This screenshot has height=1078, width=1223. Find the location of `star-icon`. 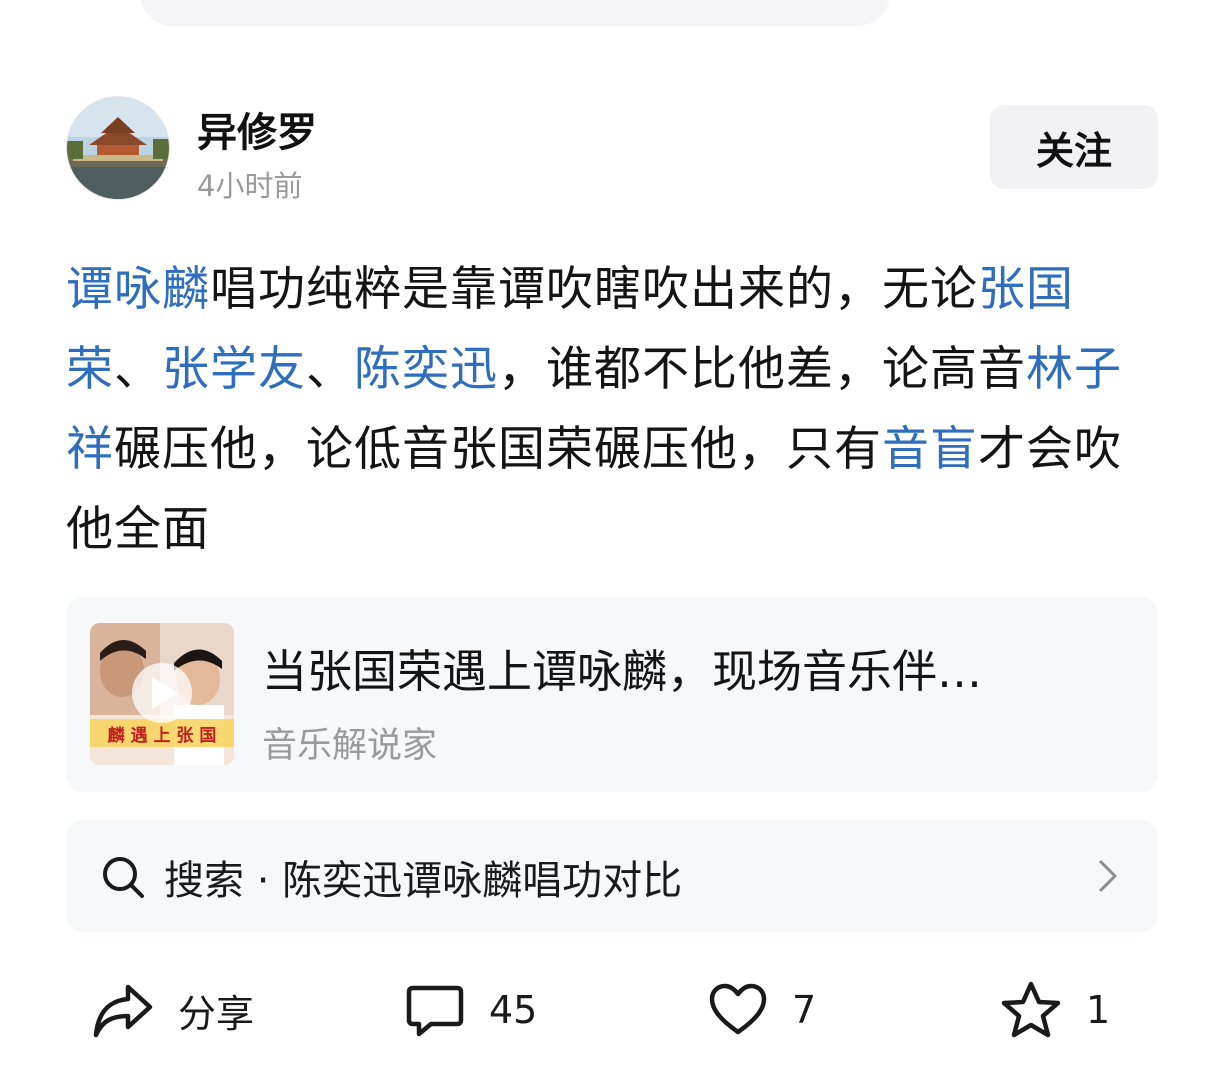

star-icon is located at coordinates (1031, 1009).